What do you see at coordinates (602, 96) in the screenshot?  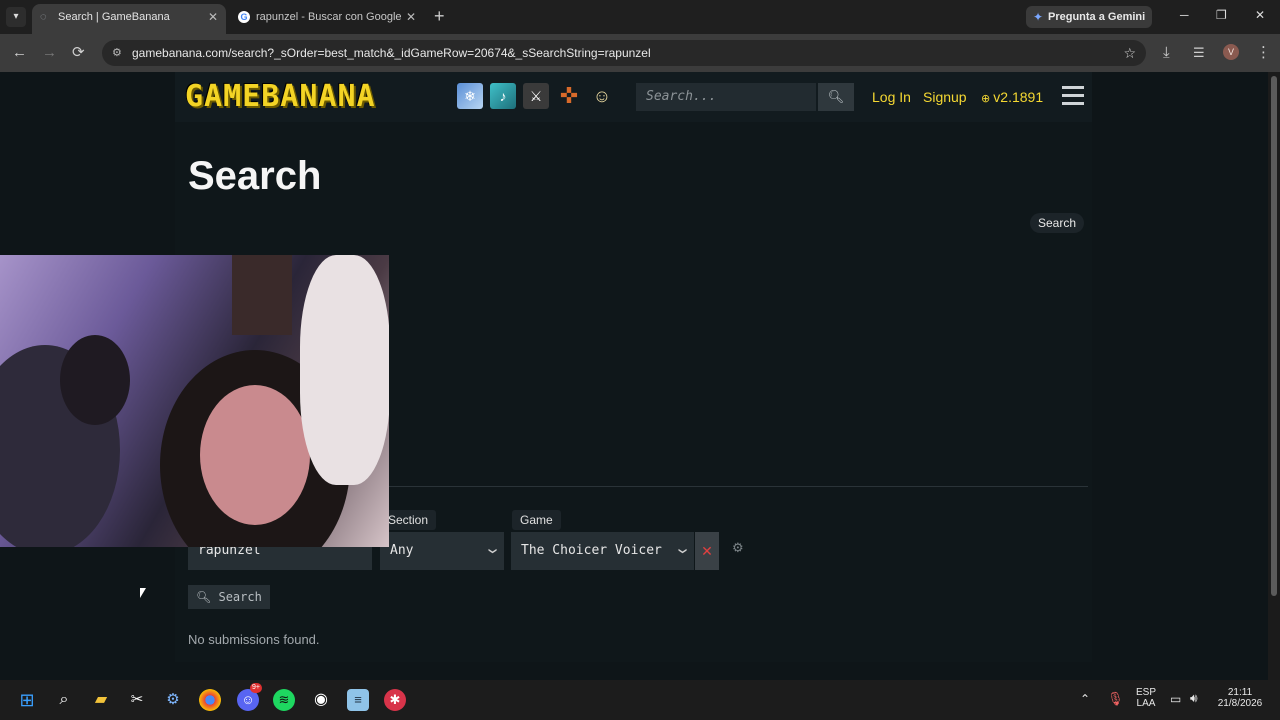 I see `game-icon-baldi: ☺` at bounding box center [602, 96].